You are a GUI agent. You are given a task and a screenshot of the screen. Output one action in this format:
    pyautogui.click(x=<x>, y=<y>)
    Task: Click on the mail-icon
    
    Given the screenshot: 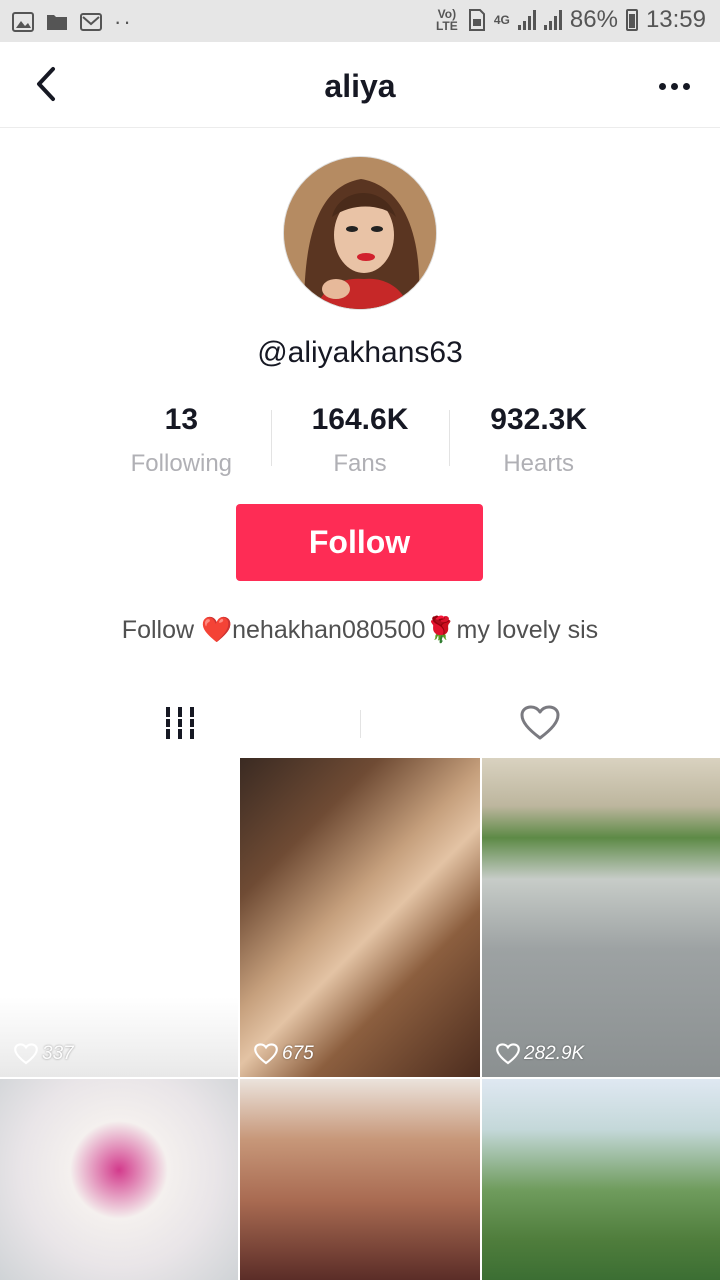 What is the action you would take?
    pyautogui.click(x=91, y=22)
    